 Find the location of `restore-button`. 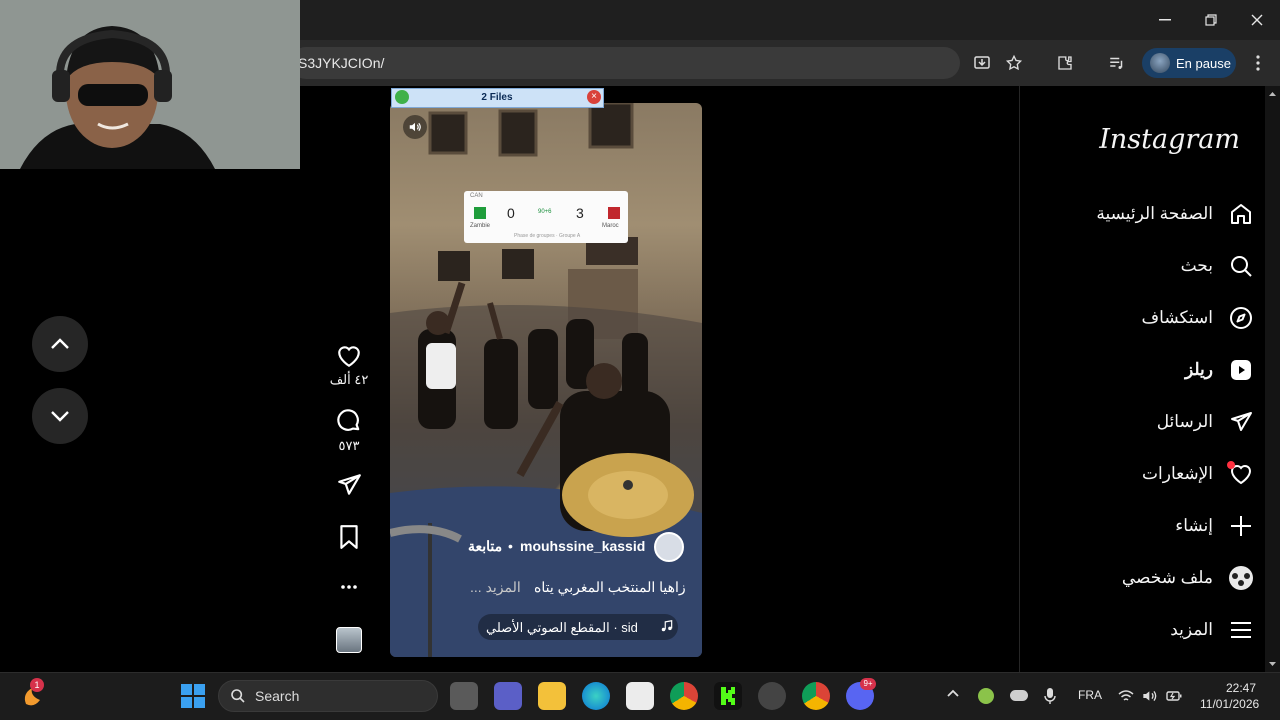

restore-button is located at coordinates (1211, 20).